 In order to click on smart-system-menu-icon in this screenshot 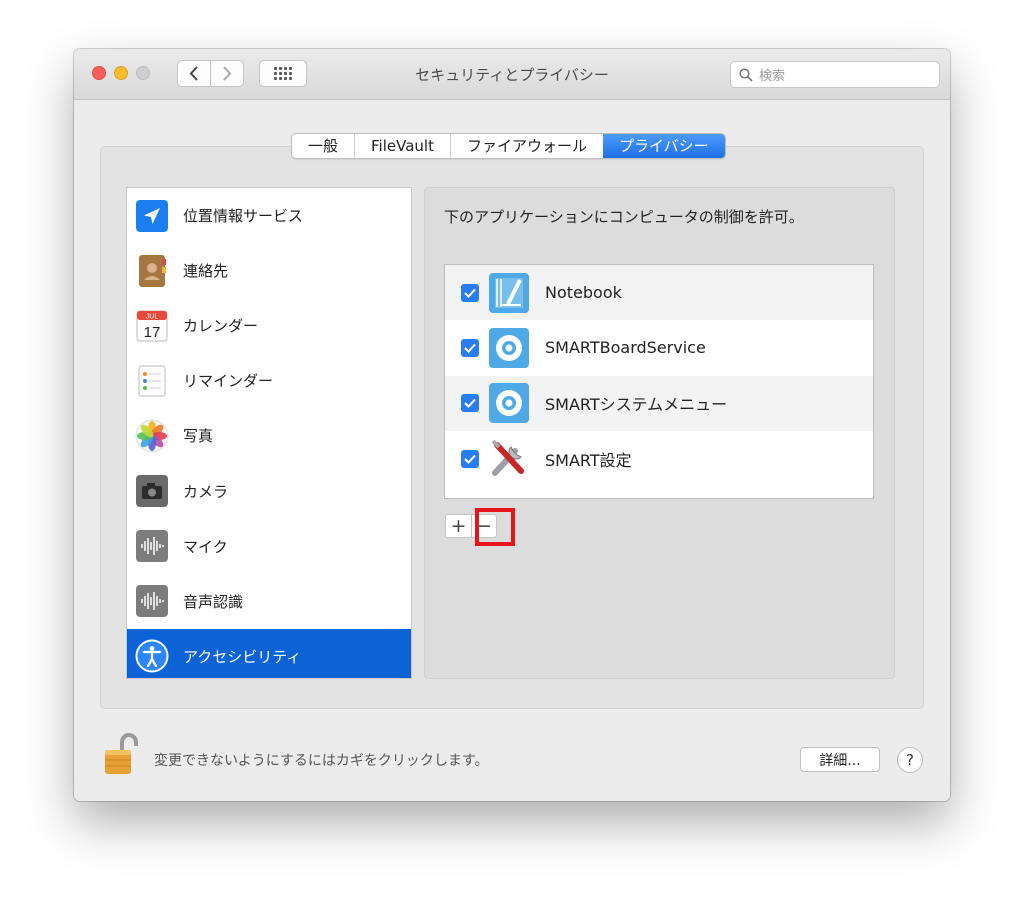, I will do `click(509, 403)`.